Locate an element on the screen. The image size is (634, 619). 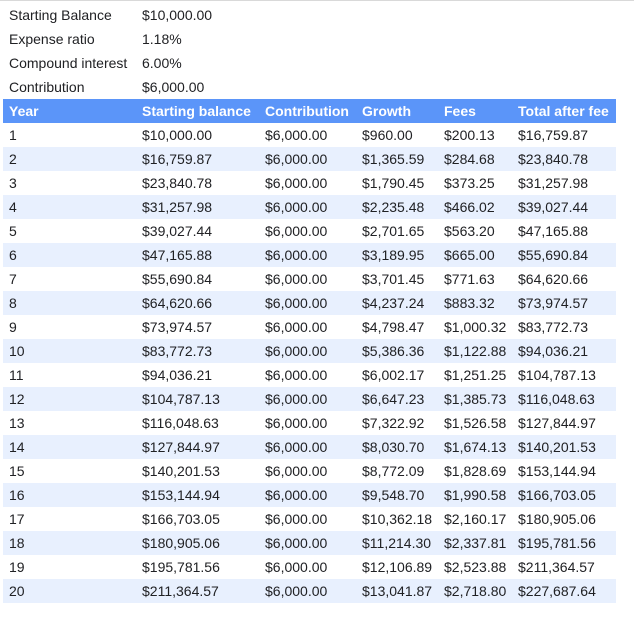
growth-cell: $2,235.48 is located at coordinates (403, 207).